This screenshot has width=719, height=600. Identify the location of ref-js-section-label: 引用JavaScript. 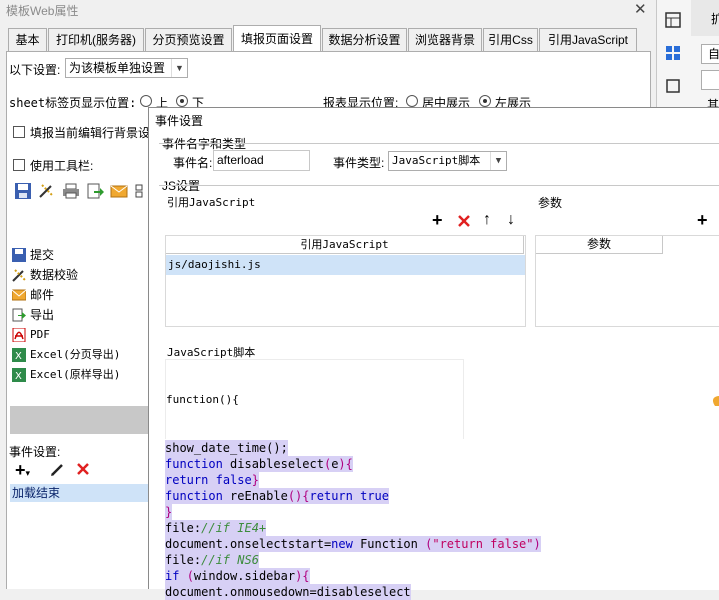
(211, 202).